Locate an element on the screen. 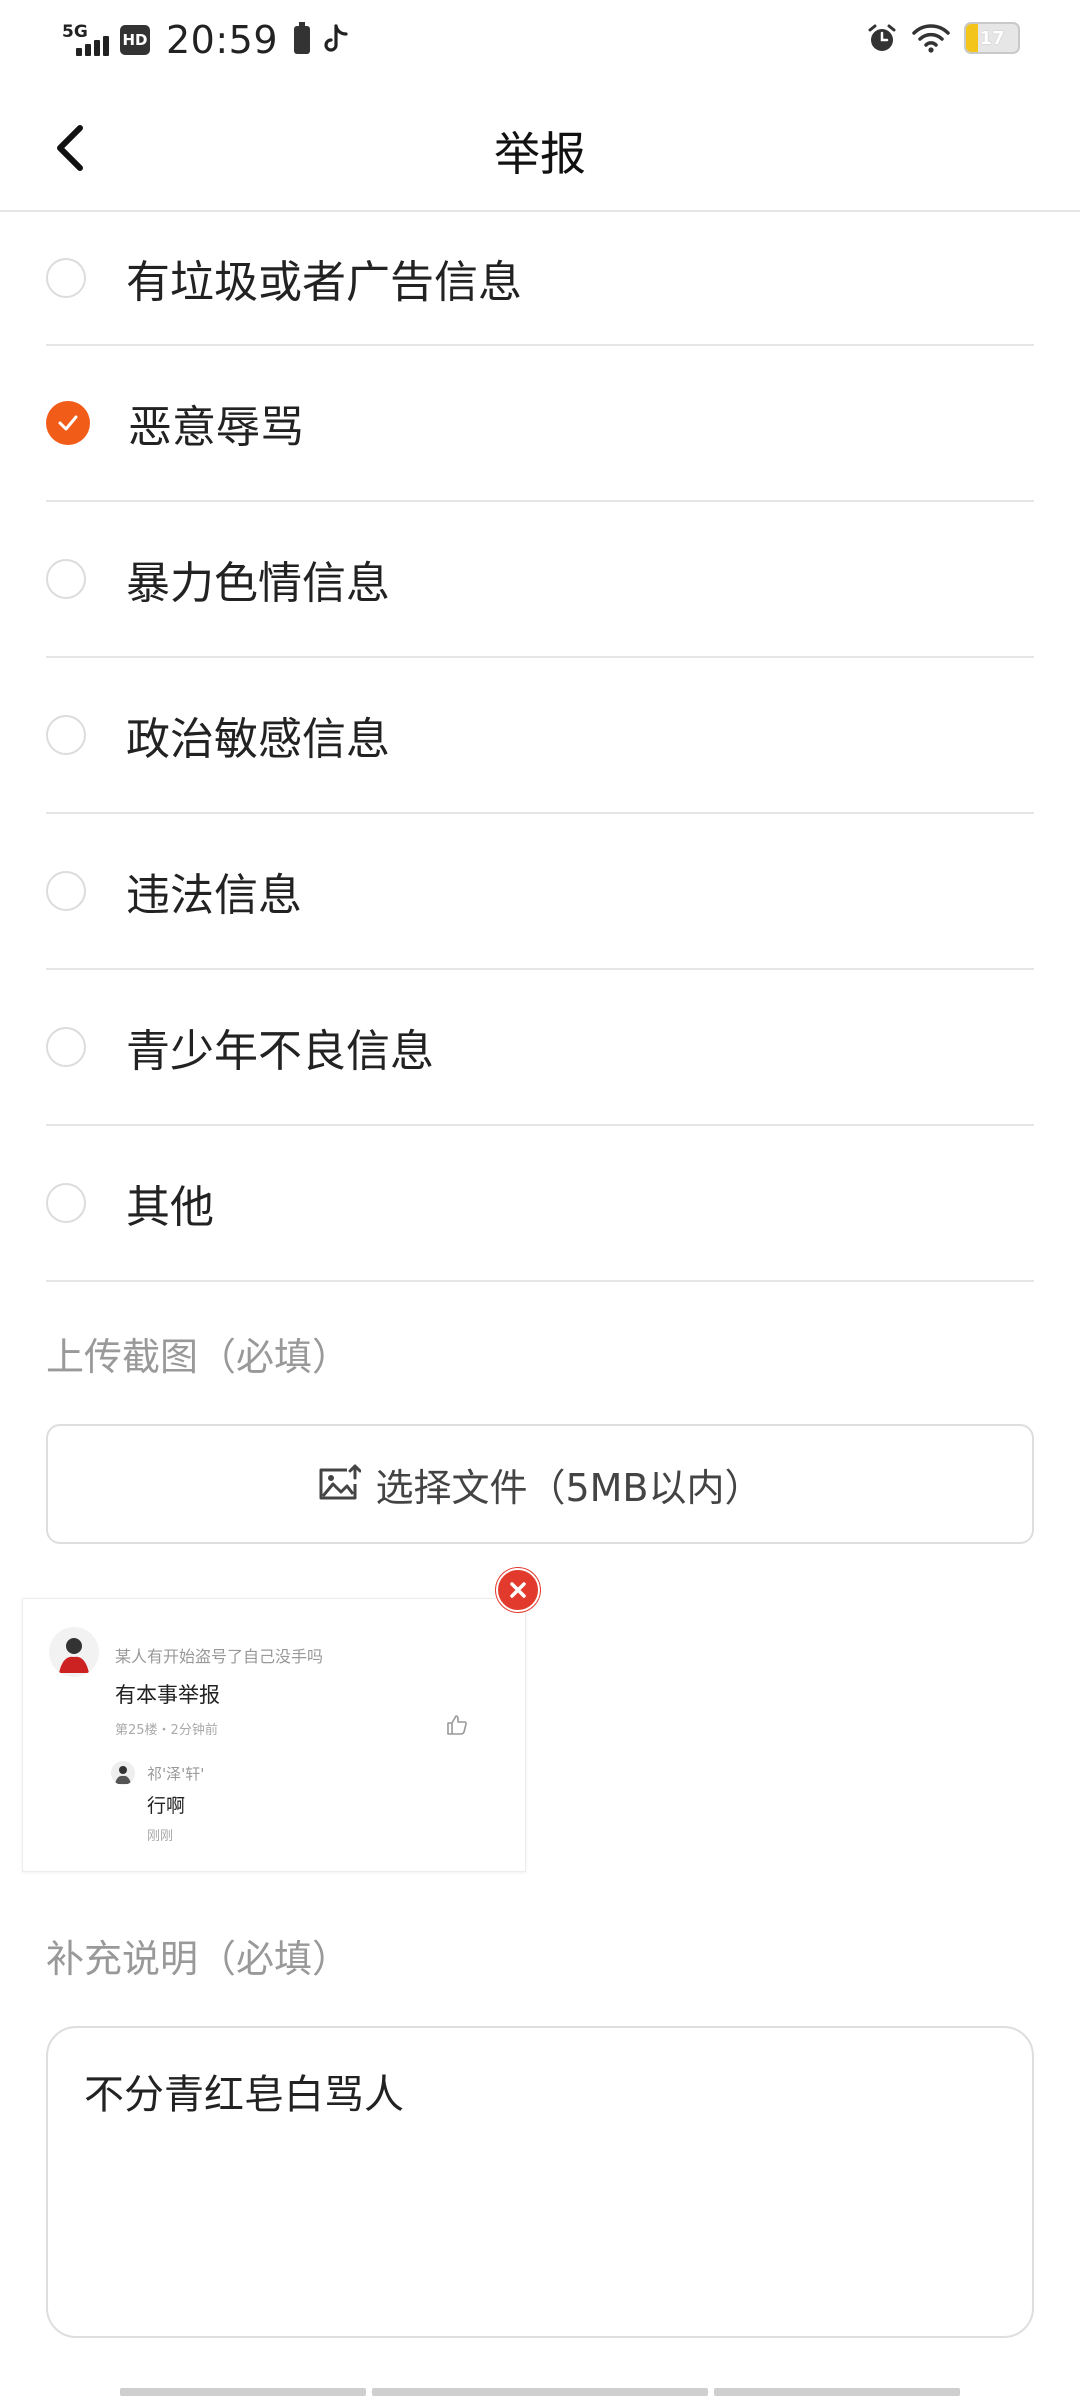  option-violence-porn: 暴力色情信息 is located at coordinates (540, 580).